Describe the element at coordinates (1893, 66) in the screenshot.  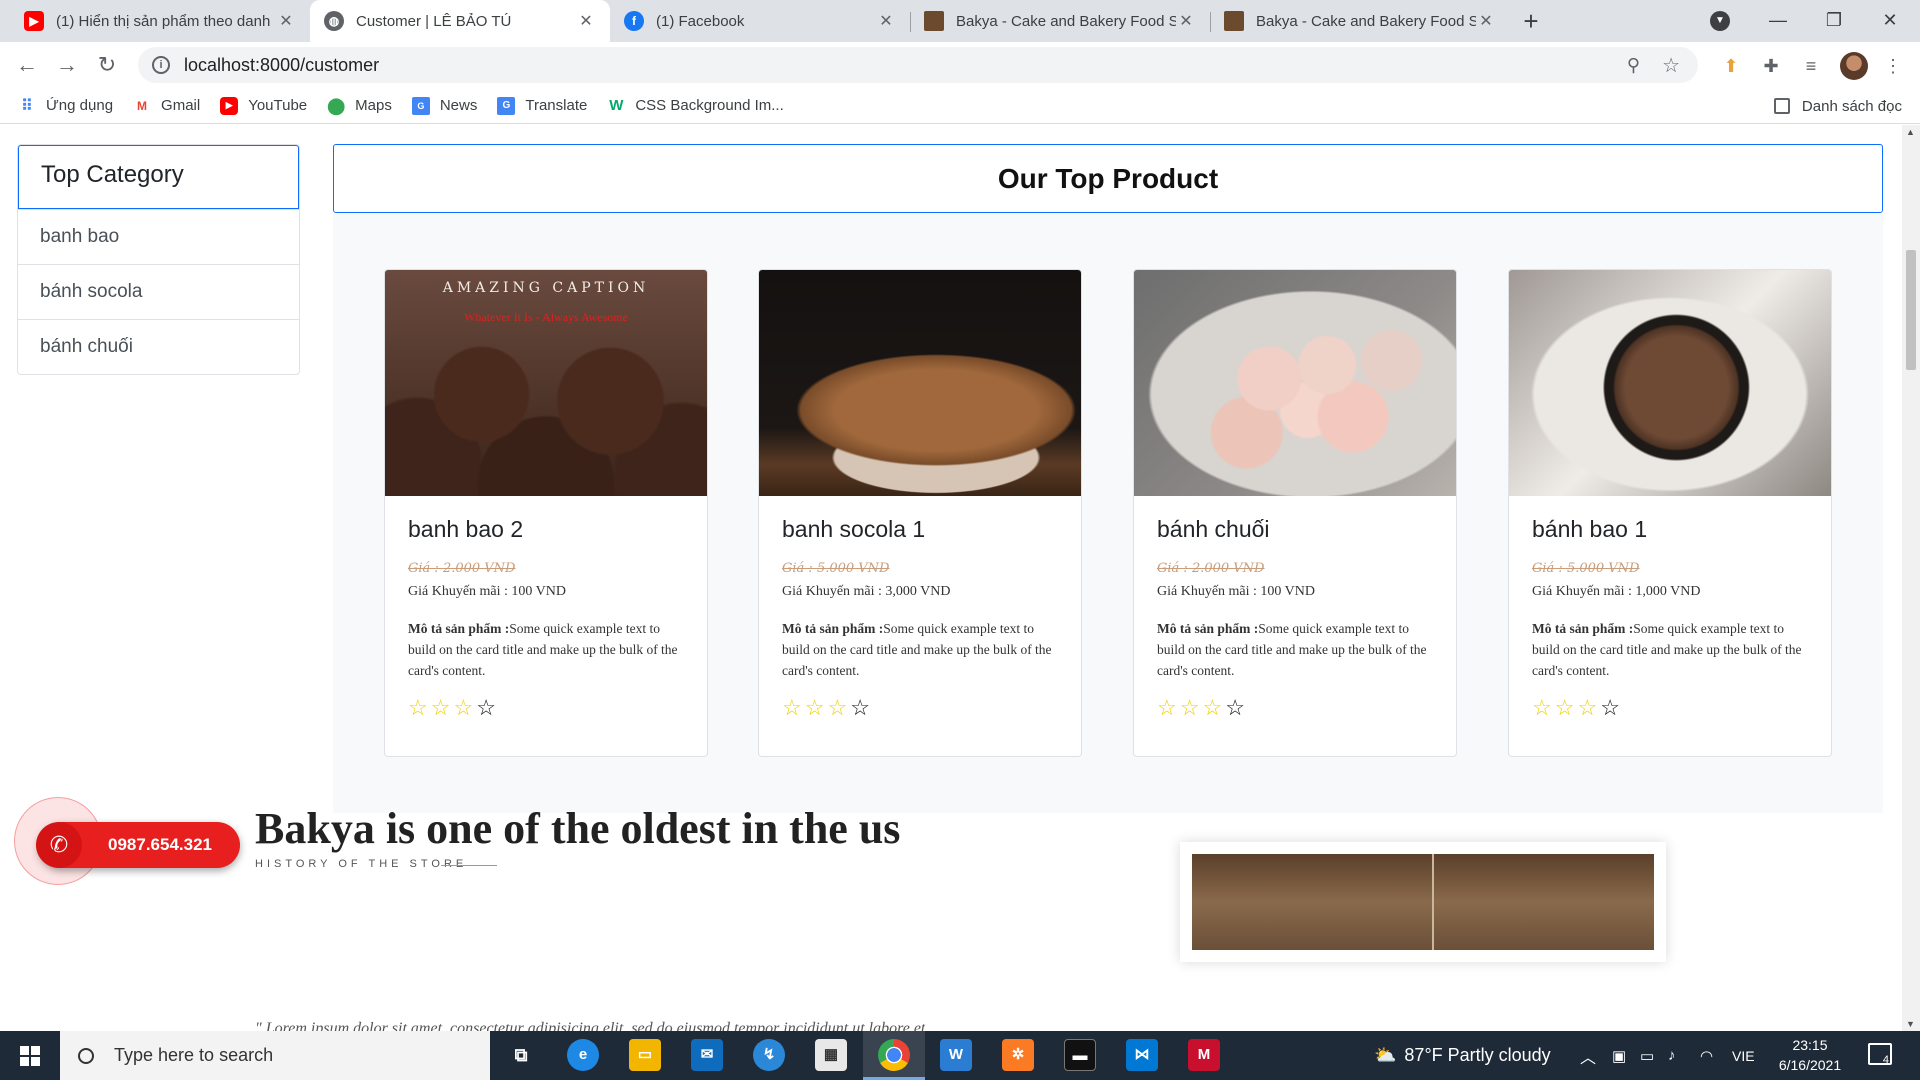
I see `menu-kebab-icon: ⋮` at that location.